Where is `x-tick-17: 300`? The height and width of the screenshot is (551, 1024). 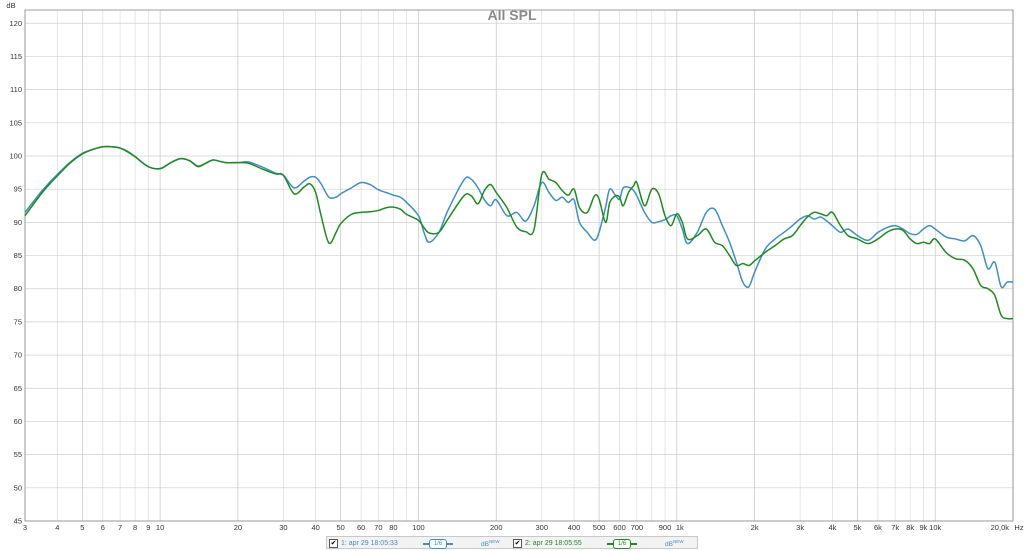 x-tick-17: 300 is located at coordinates (541, 527).